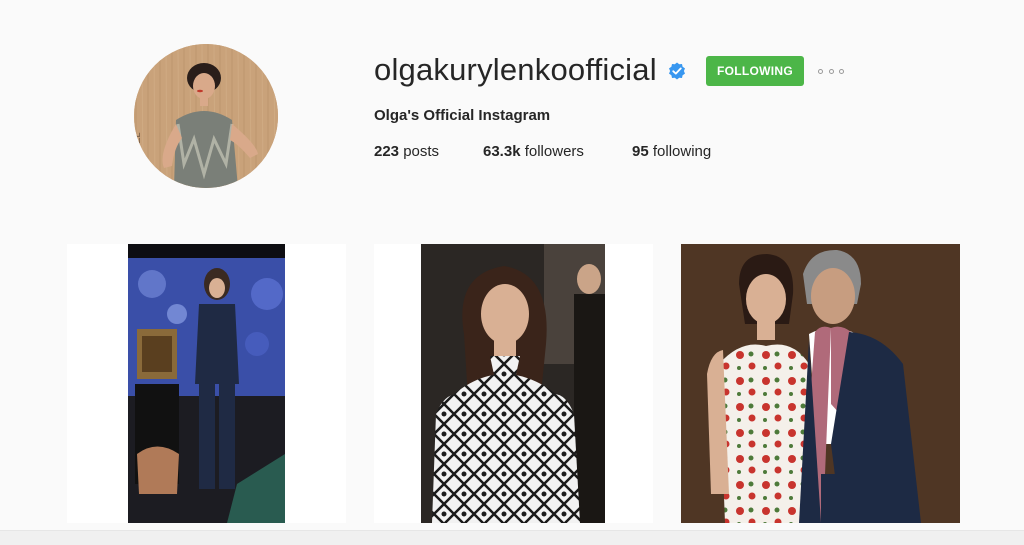  What do you see at coordinates (755, 71) in the screenshot?
I see `following-button: FOLLOWING` at bounding box center [755, 71].